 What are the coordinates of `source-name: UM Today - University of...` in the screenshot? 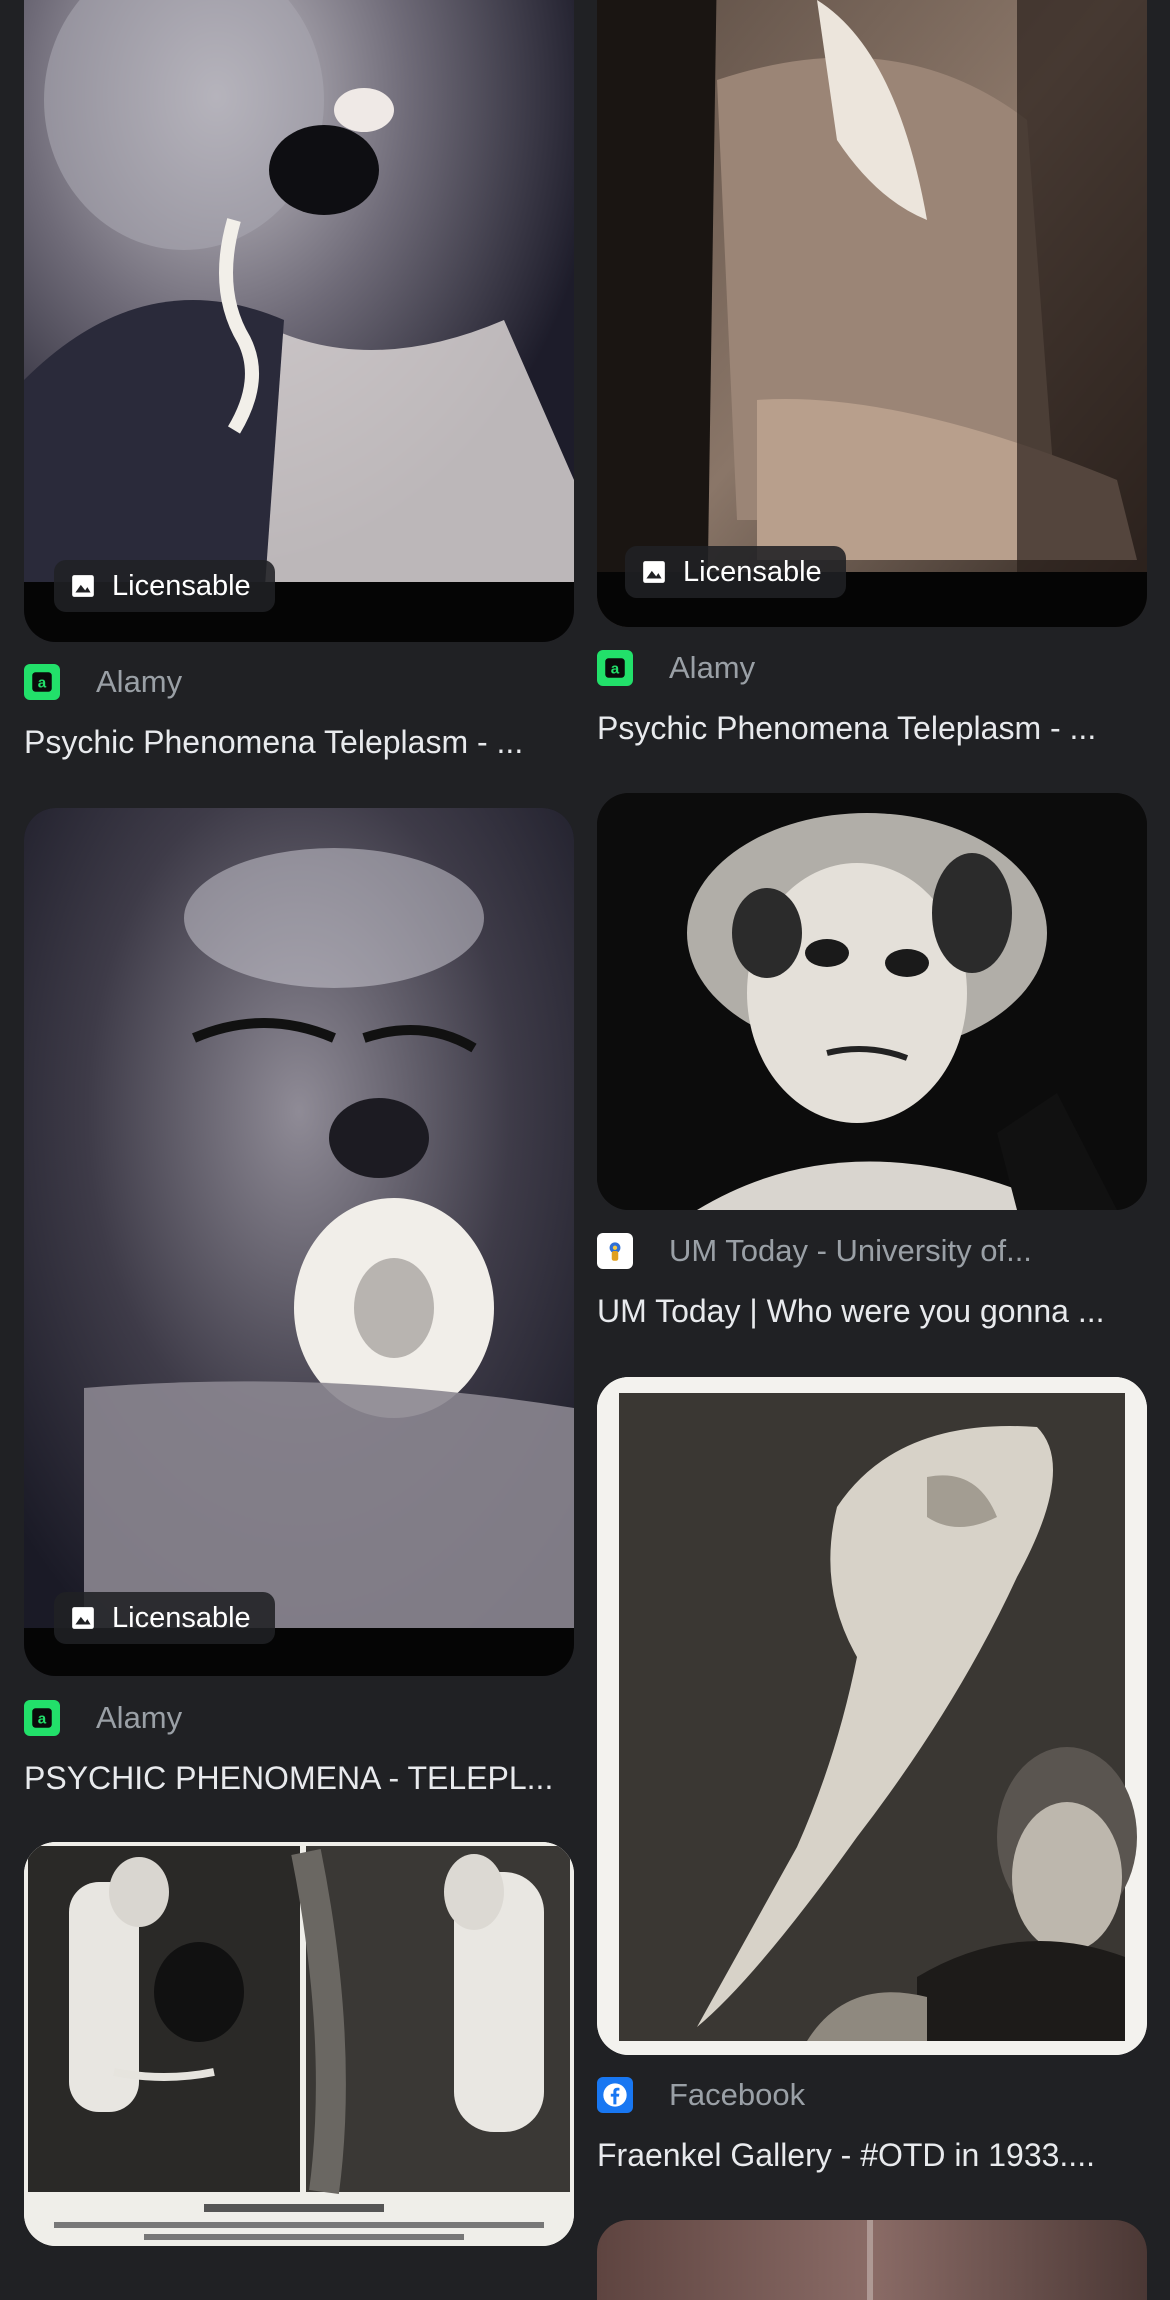 It's located at (850, 1250).